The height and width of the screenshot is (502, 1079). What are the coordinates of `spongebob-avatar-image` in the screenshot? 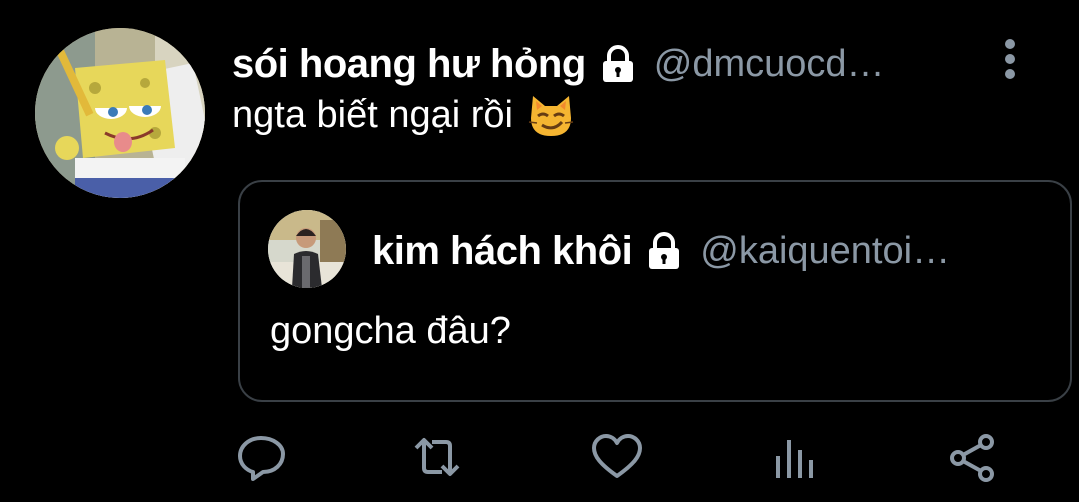 It's located at (120, 113).